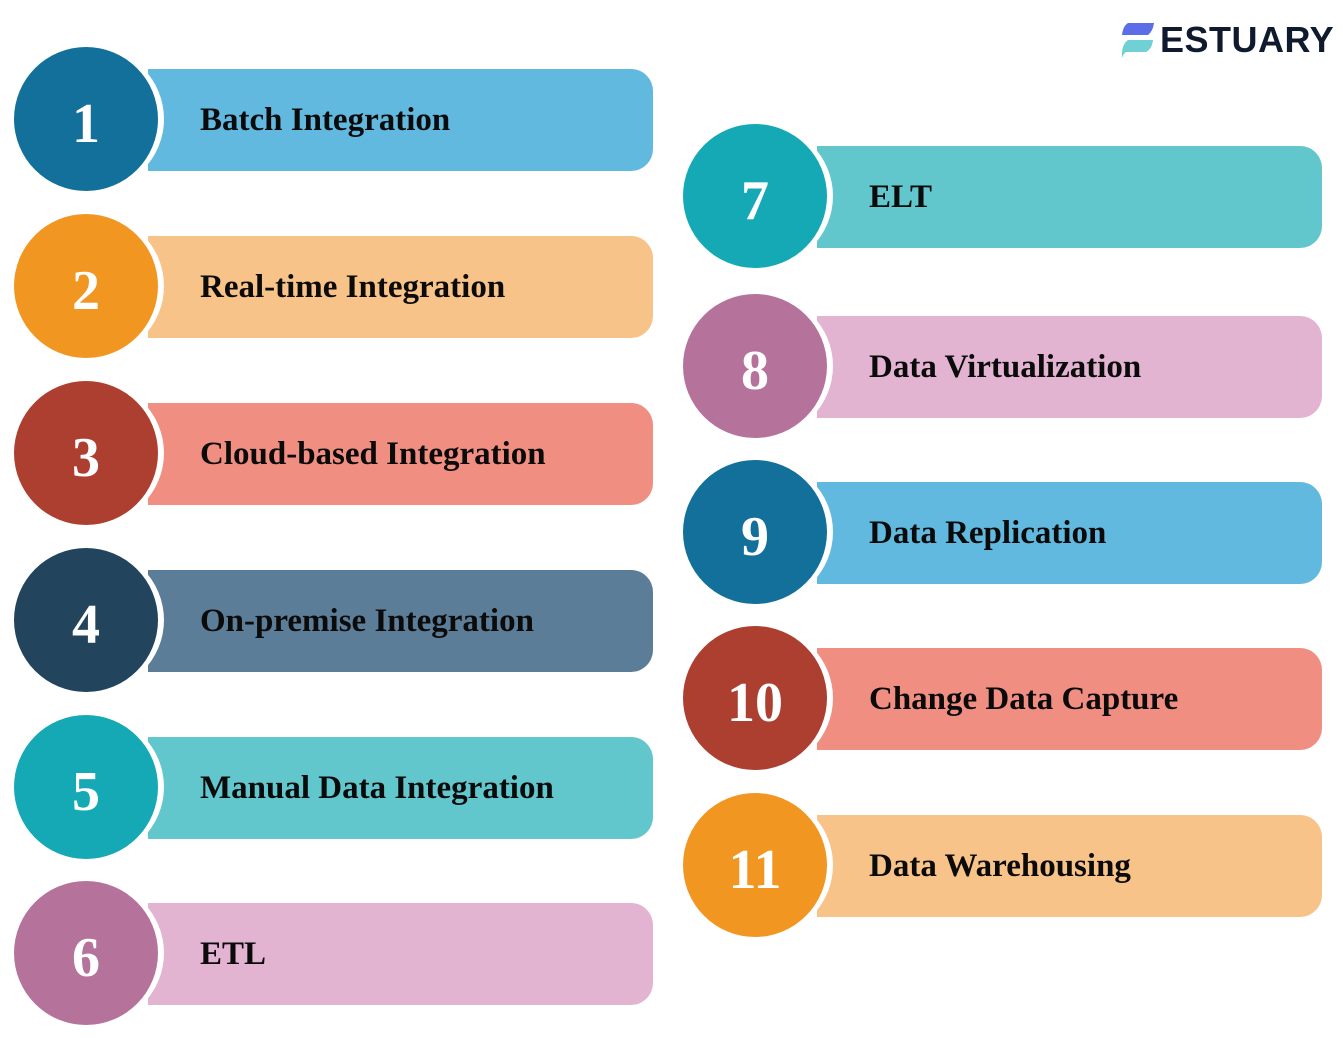 Image resolution: width=1343 pixels, height=1038 pixels. Describe the element at coordinates (1024, 699) in the screenshot. I see `item-label: Change Data Capture` at that location.